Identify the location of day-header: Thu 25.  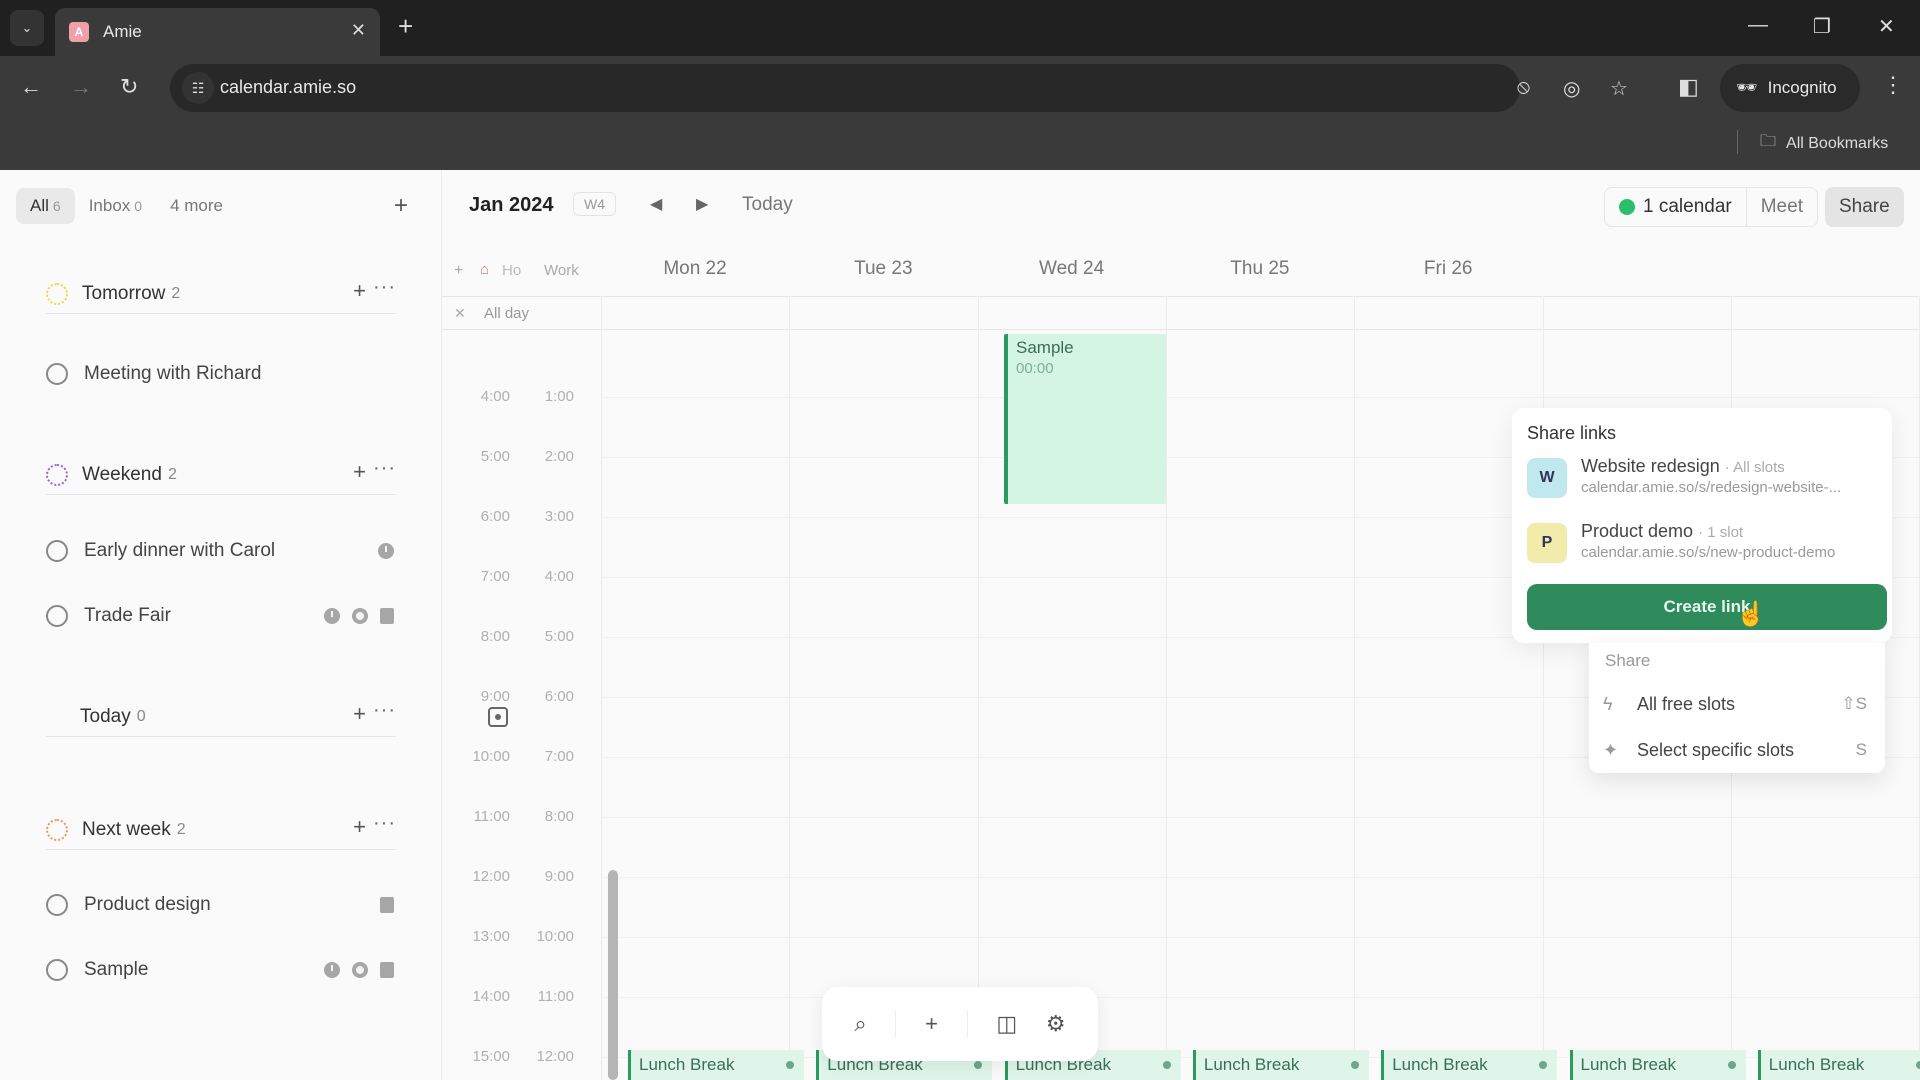
(1260, 269).